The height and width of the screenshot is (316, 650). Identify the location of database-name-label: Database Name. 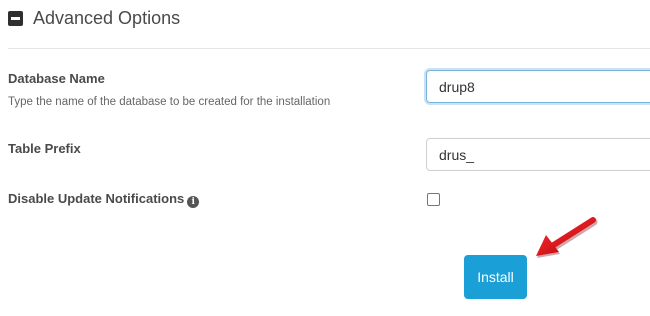
(56, 78).